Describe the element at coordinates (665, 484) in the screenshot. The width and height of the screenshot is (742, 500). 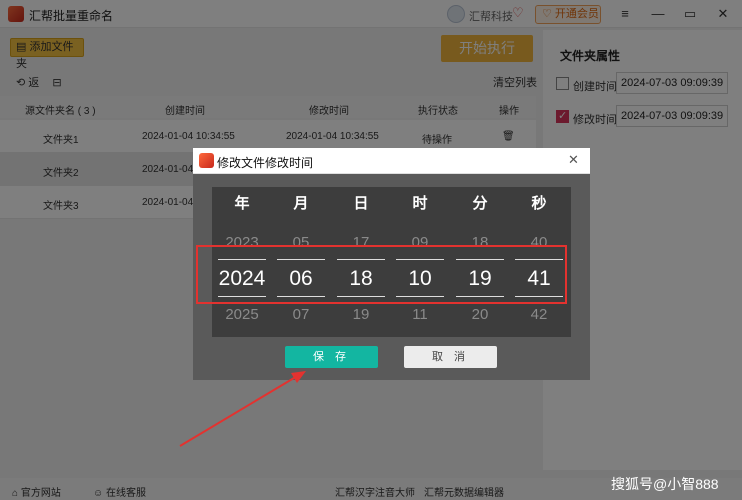
I see `watermark-text: 搜狐号@小智888` at that location.